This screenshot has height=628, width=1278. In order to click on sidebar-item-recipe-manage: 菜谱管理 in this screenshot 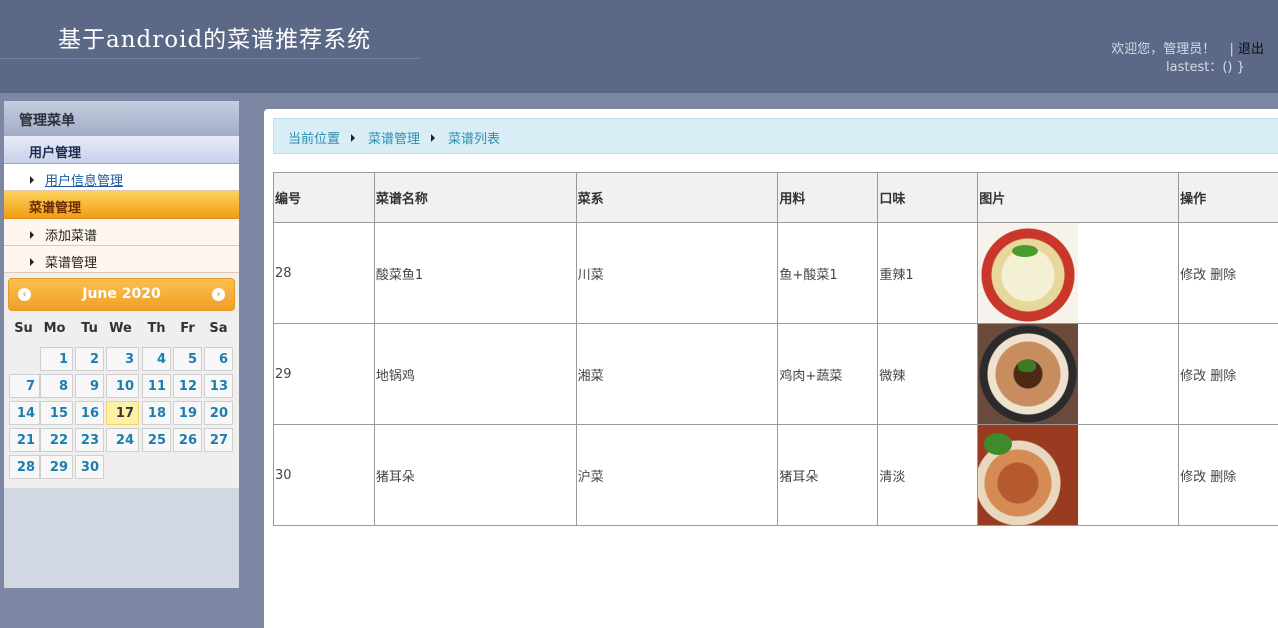, I will do `click(121, 259)`.